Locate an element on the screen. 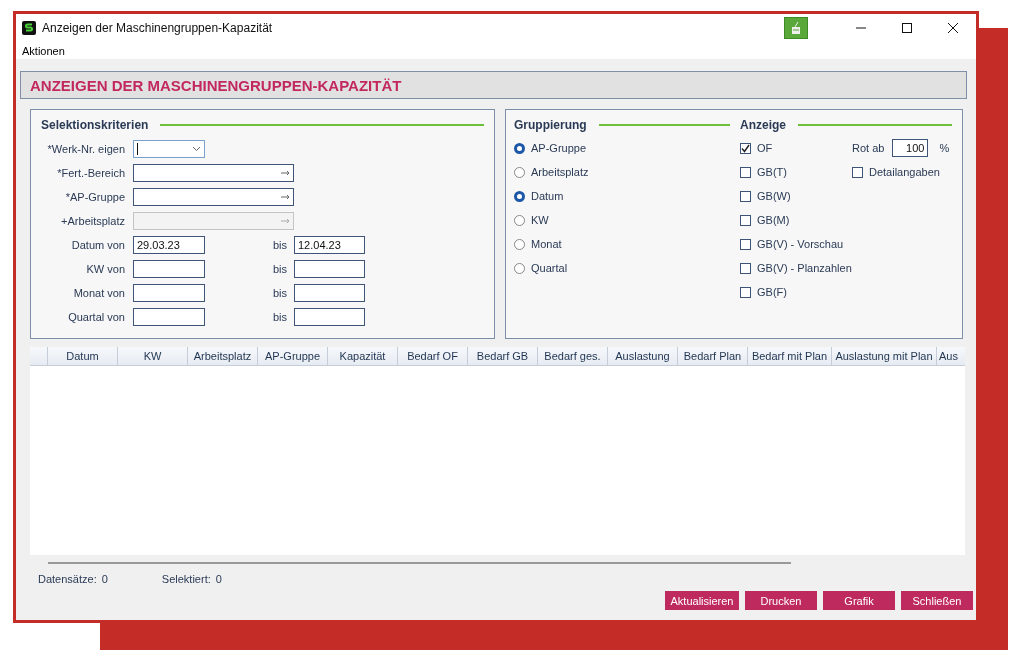 The width and height of the screenshot is (1024, 666). column-header: Bedarf GB is located at coordinates (503, 356).